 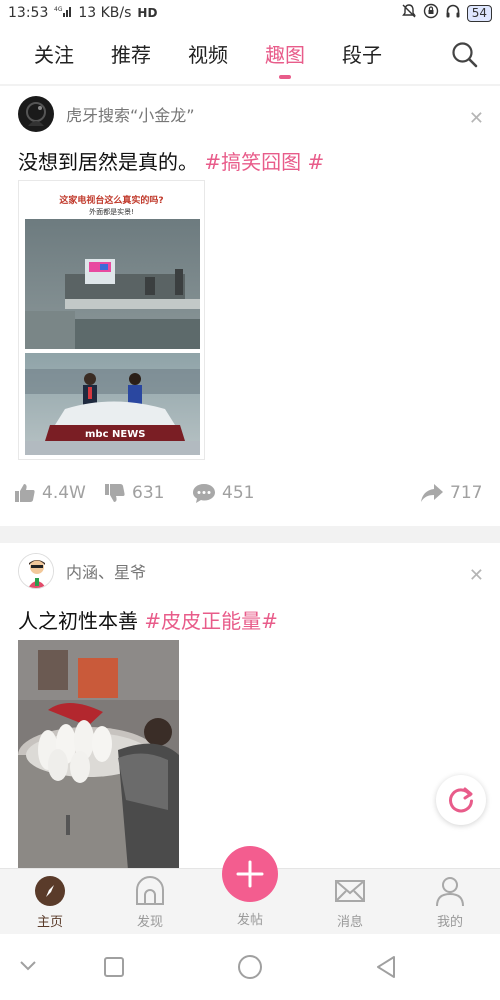 I want to click on home-circle-icon, so click(x=250, y=967).